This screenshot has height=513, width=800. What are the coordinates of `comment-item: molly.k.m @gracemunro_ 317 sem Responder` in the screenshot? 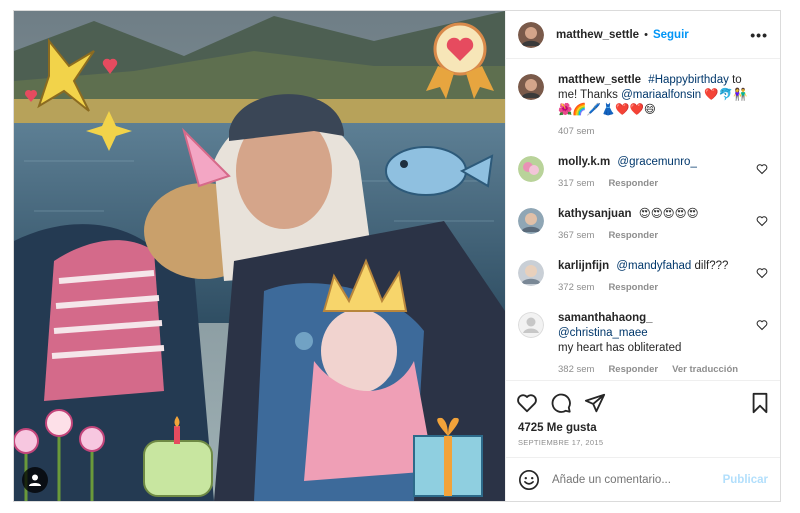 It's located at (643, 173).